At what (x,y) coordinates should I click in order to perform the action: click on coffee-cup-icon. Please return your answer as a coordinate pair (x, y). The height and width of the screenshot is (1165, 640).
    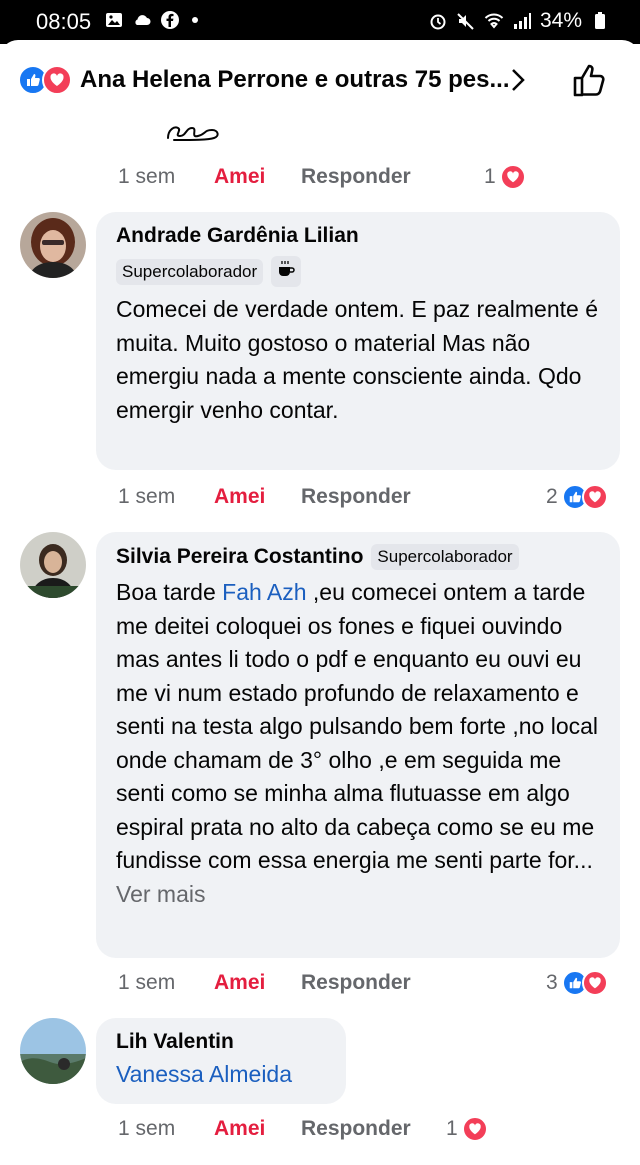
    Looking at the image, I should click on (286, 271).